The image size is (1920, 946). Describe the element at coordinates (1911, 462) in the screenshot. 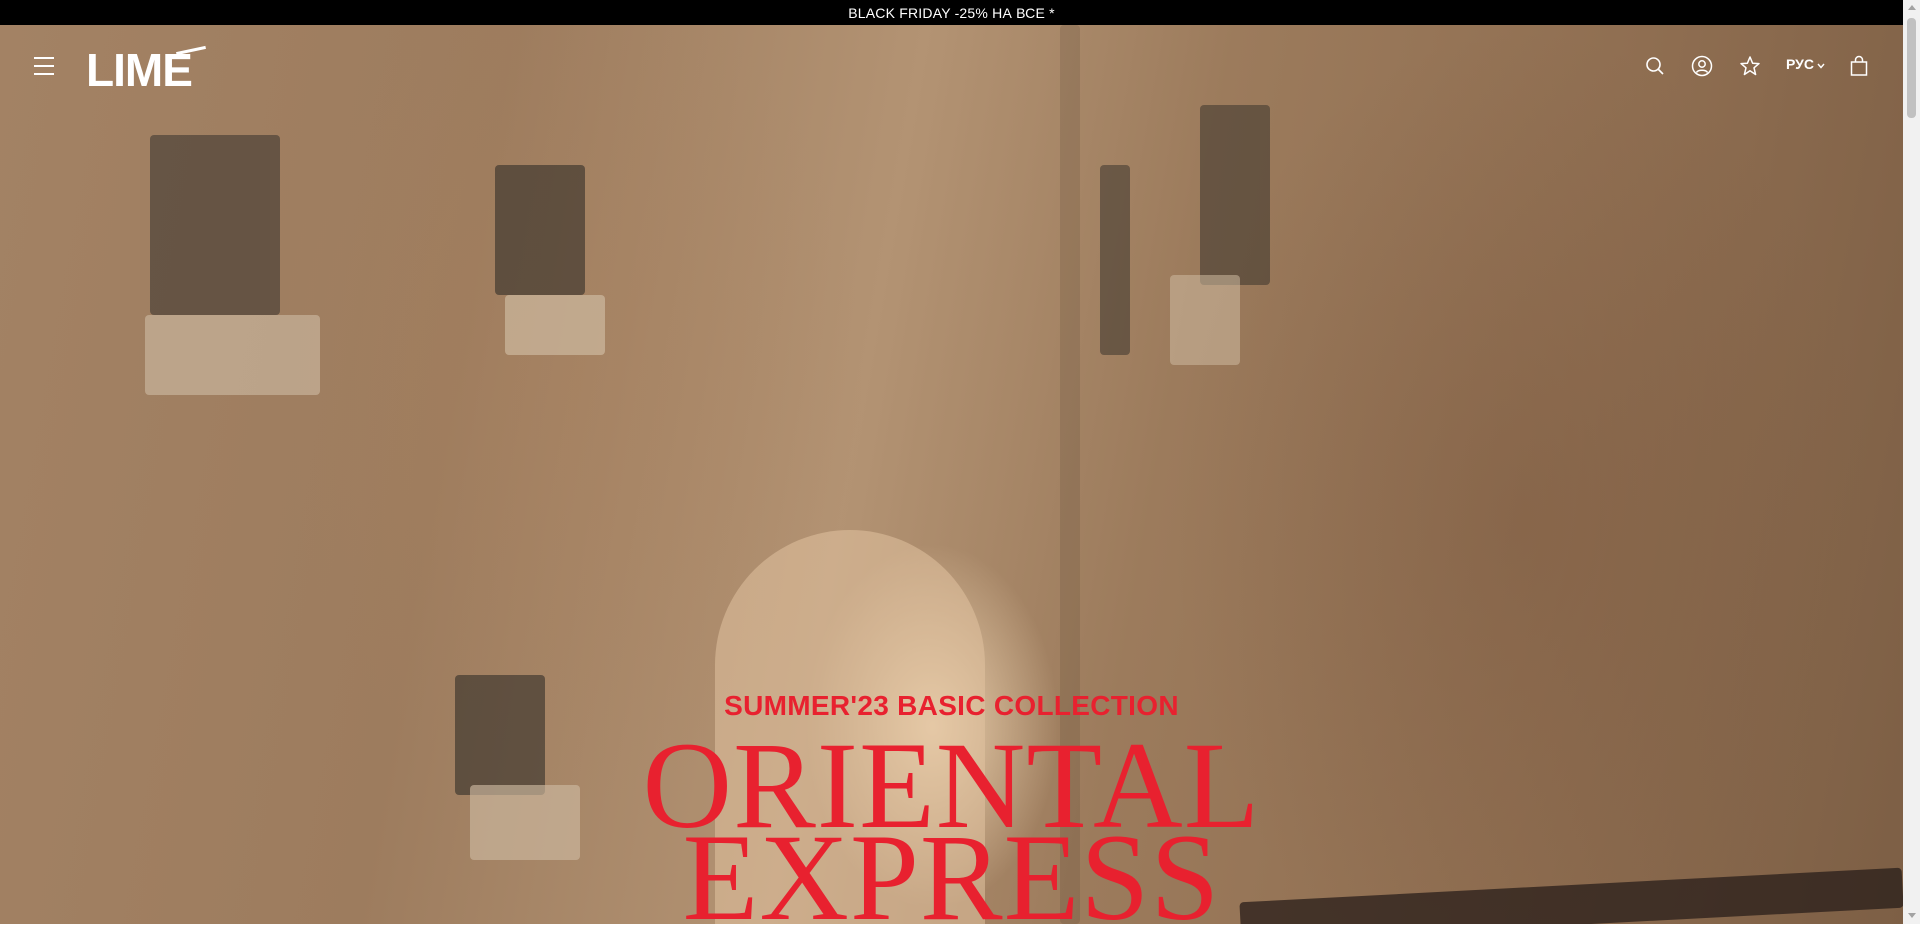

I see `page-scrollbar` at that location.